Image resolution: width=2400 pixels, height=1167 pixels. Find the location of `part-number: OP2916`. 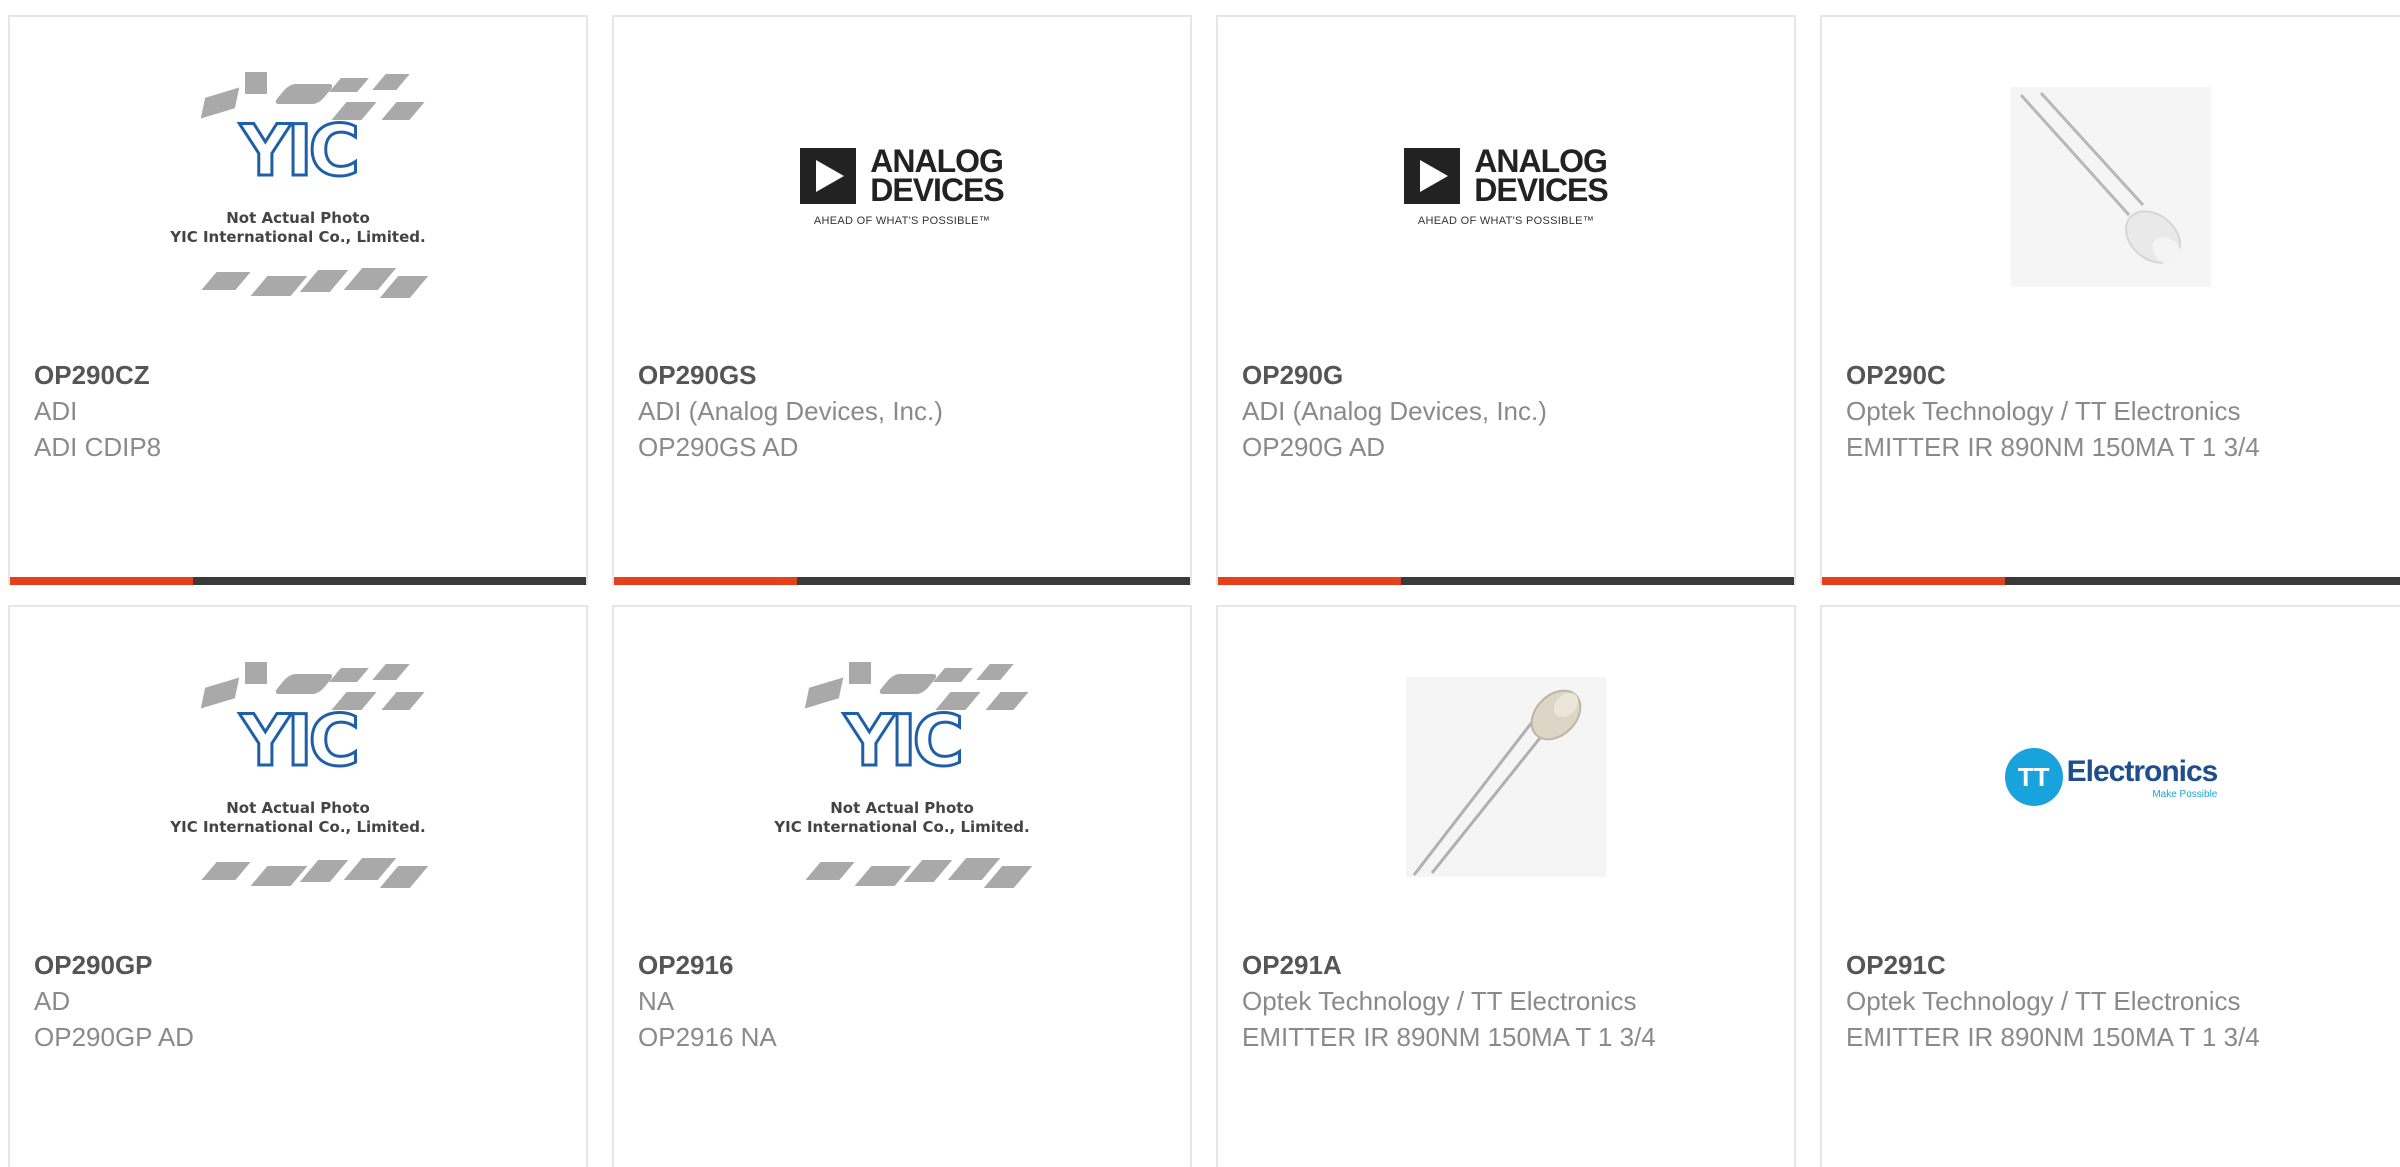

part-number: OP2916 is located at coordinates (902, 965).